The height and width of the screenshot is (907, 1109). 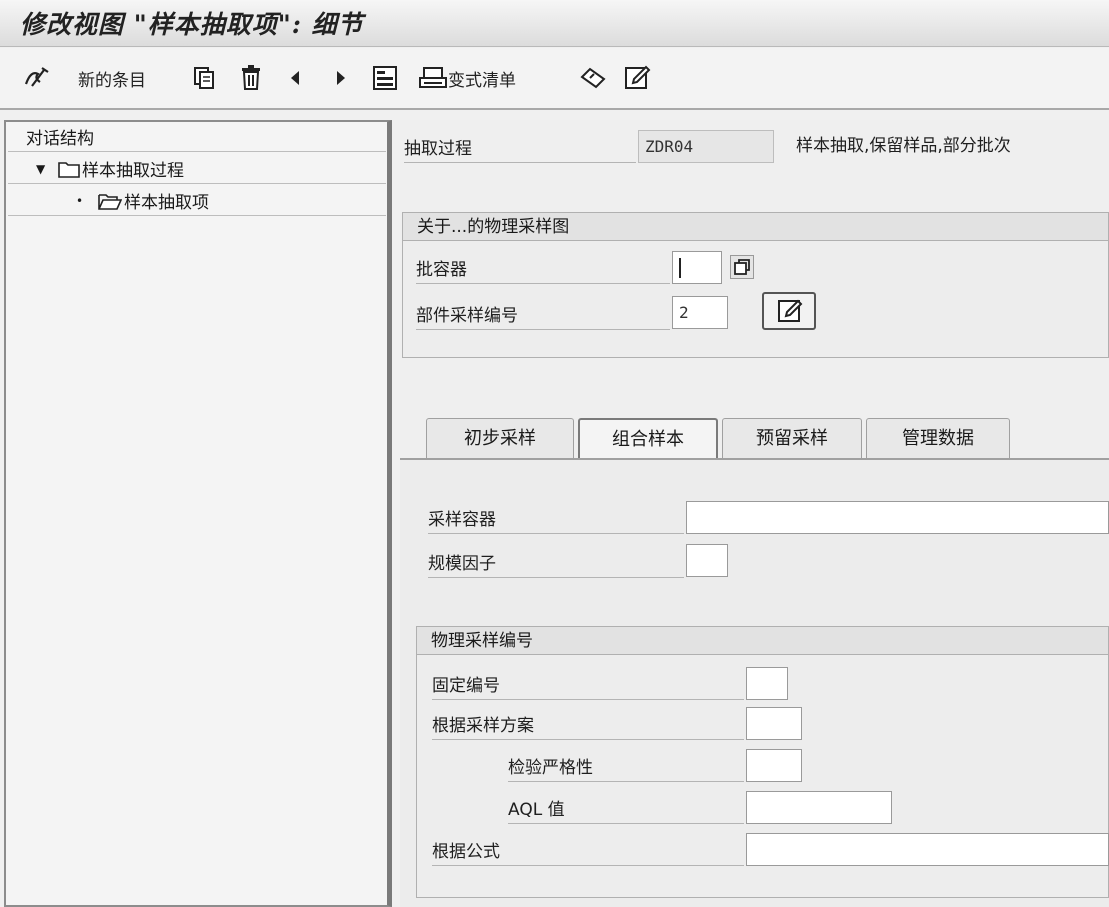 What do you see at coordinates (588, 852) in the screenshot?
I see `by-formula-label: 根据公式` at bounding box center [588, 852].